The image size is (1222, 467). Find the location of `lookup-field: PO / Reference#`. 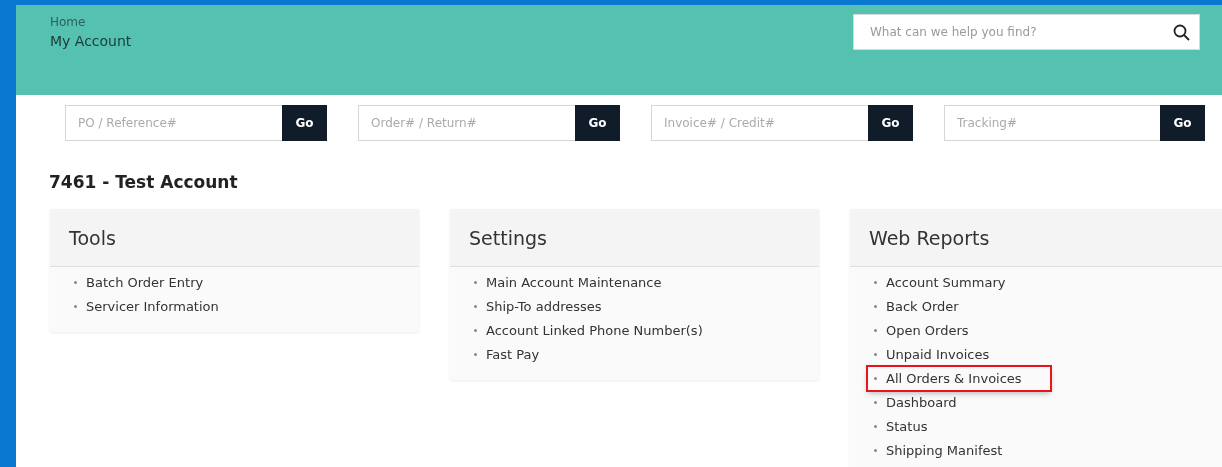

lookup-field: PO / Reference# is located at coordinates (173, 123).